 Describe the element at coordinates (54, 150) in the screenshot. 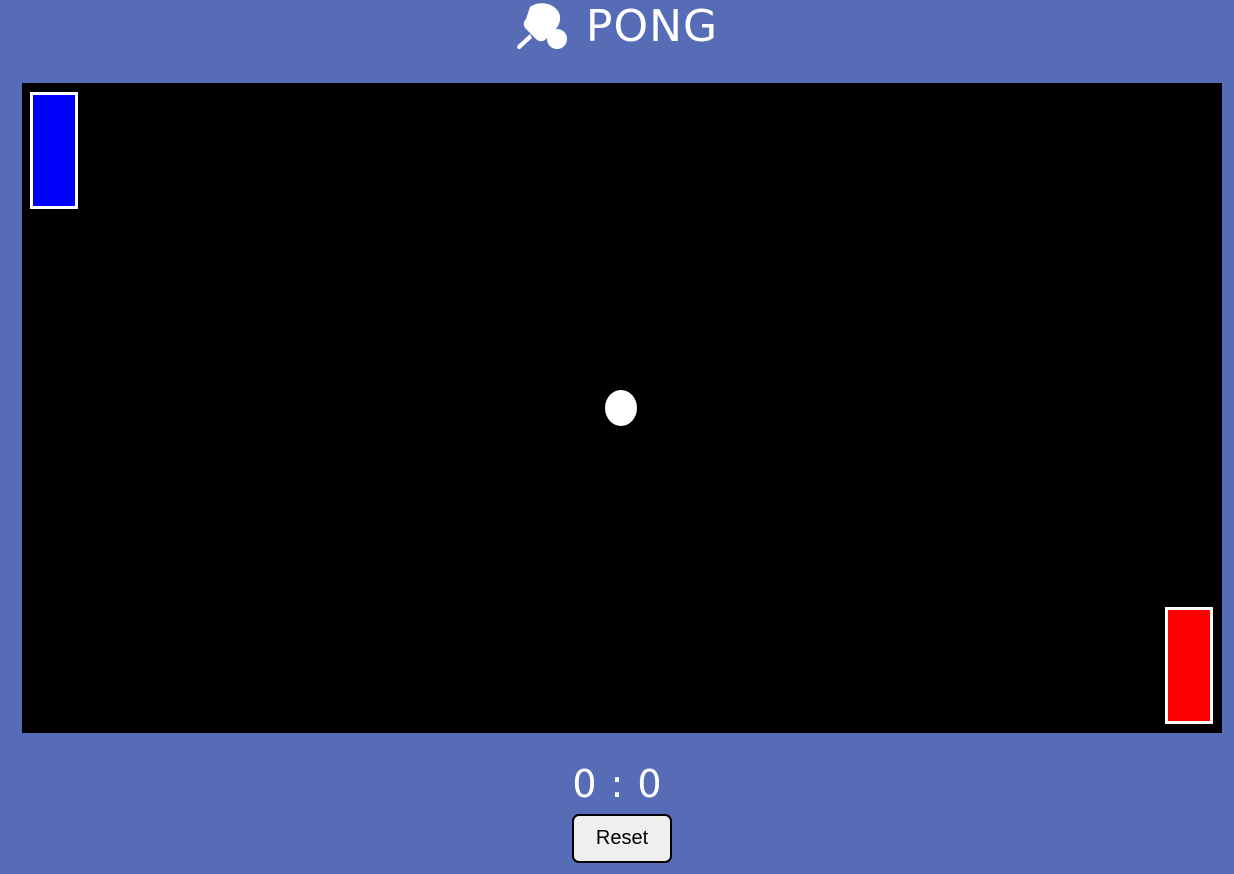

I see `left-paddle` at that location.